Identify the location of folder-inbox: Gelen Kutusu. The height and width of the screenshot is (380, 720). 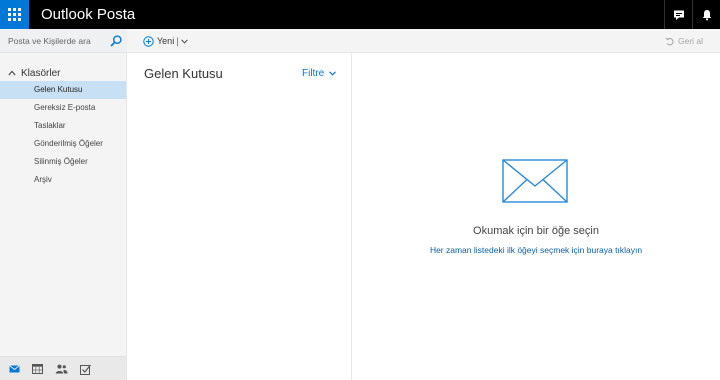
(63, 90).